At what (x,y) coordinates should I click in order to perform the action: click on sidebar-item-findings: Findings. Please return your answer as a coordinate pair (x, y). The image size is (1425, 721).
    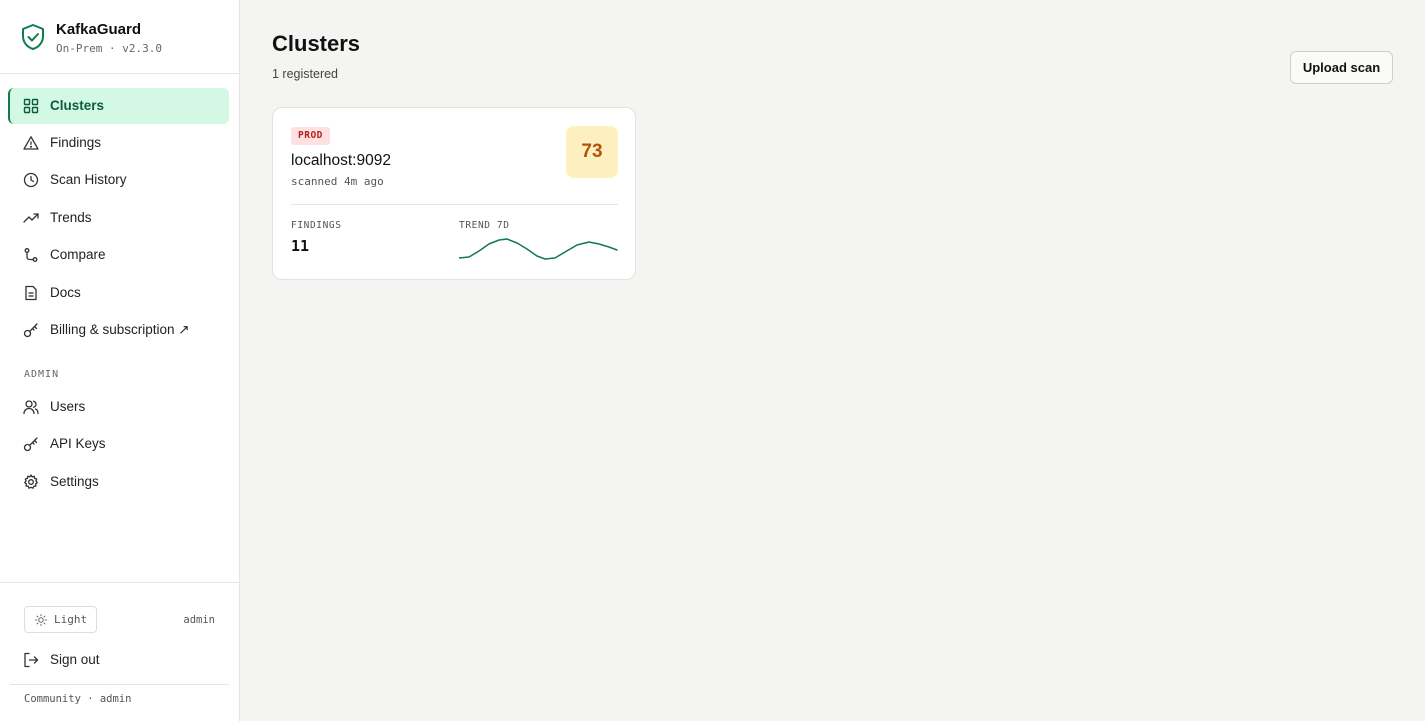
    Looking at the image, I should click on (118, 143).